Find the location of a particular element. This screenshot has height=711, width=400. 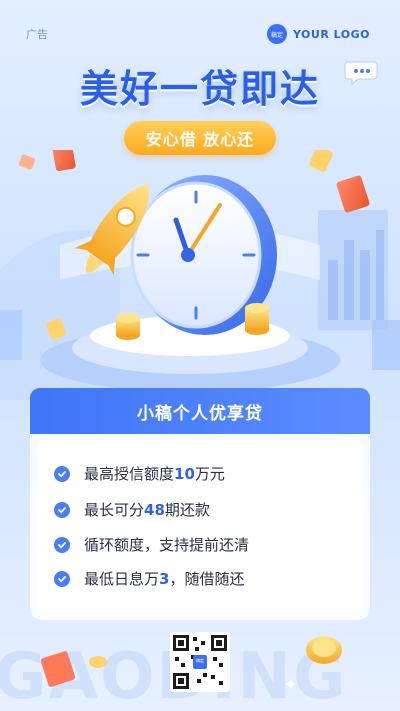

clock-center is located at coordinates (188, 255).